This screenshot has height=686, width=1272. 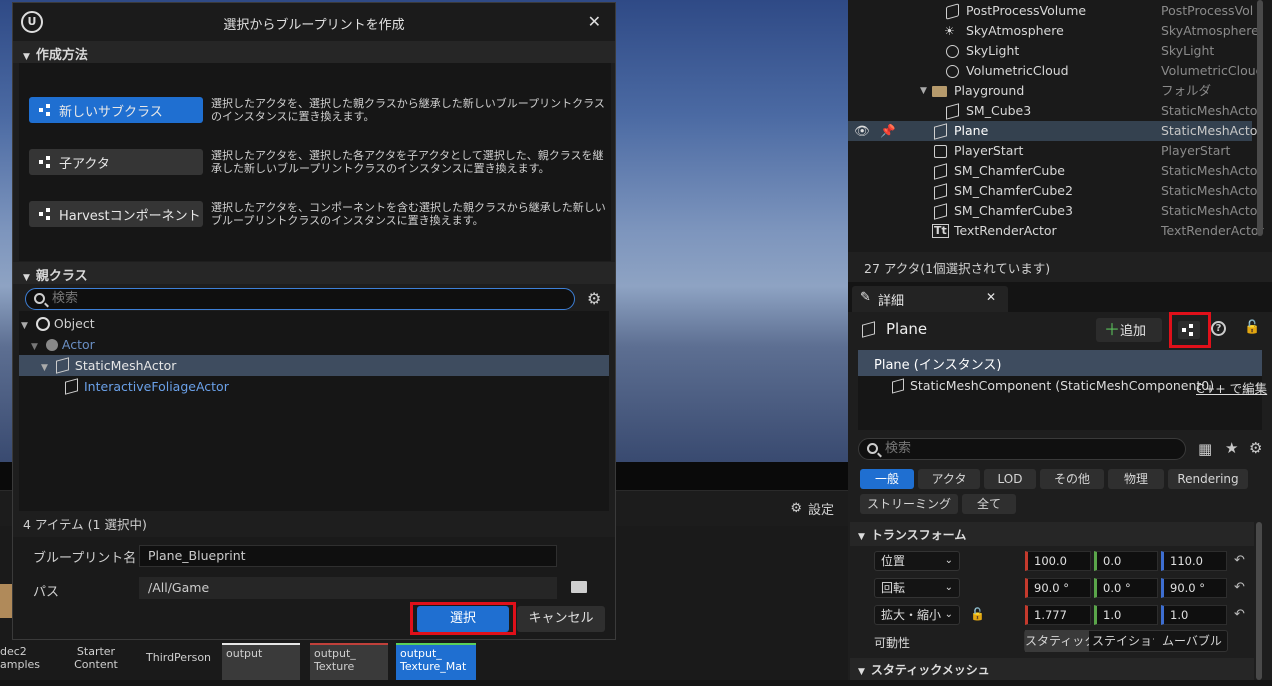 I want to click on star-icon: ★, so click(x=1231, y=448).